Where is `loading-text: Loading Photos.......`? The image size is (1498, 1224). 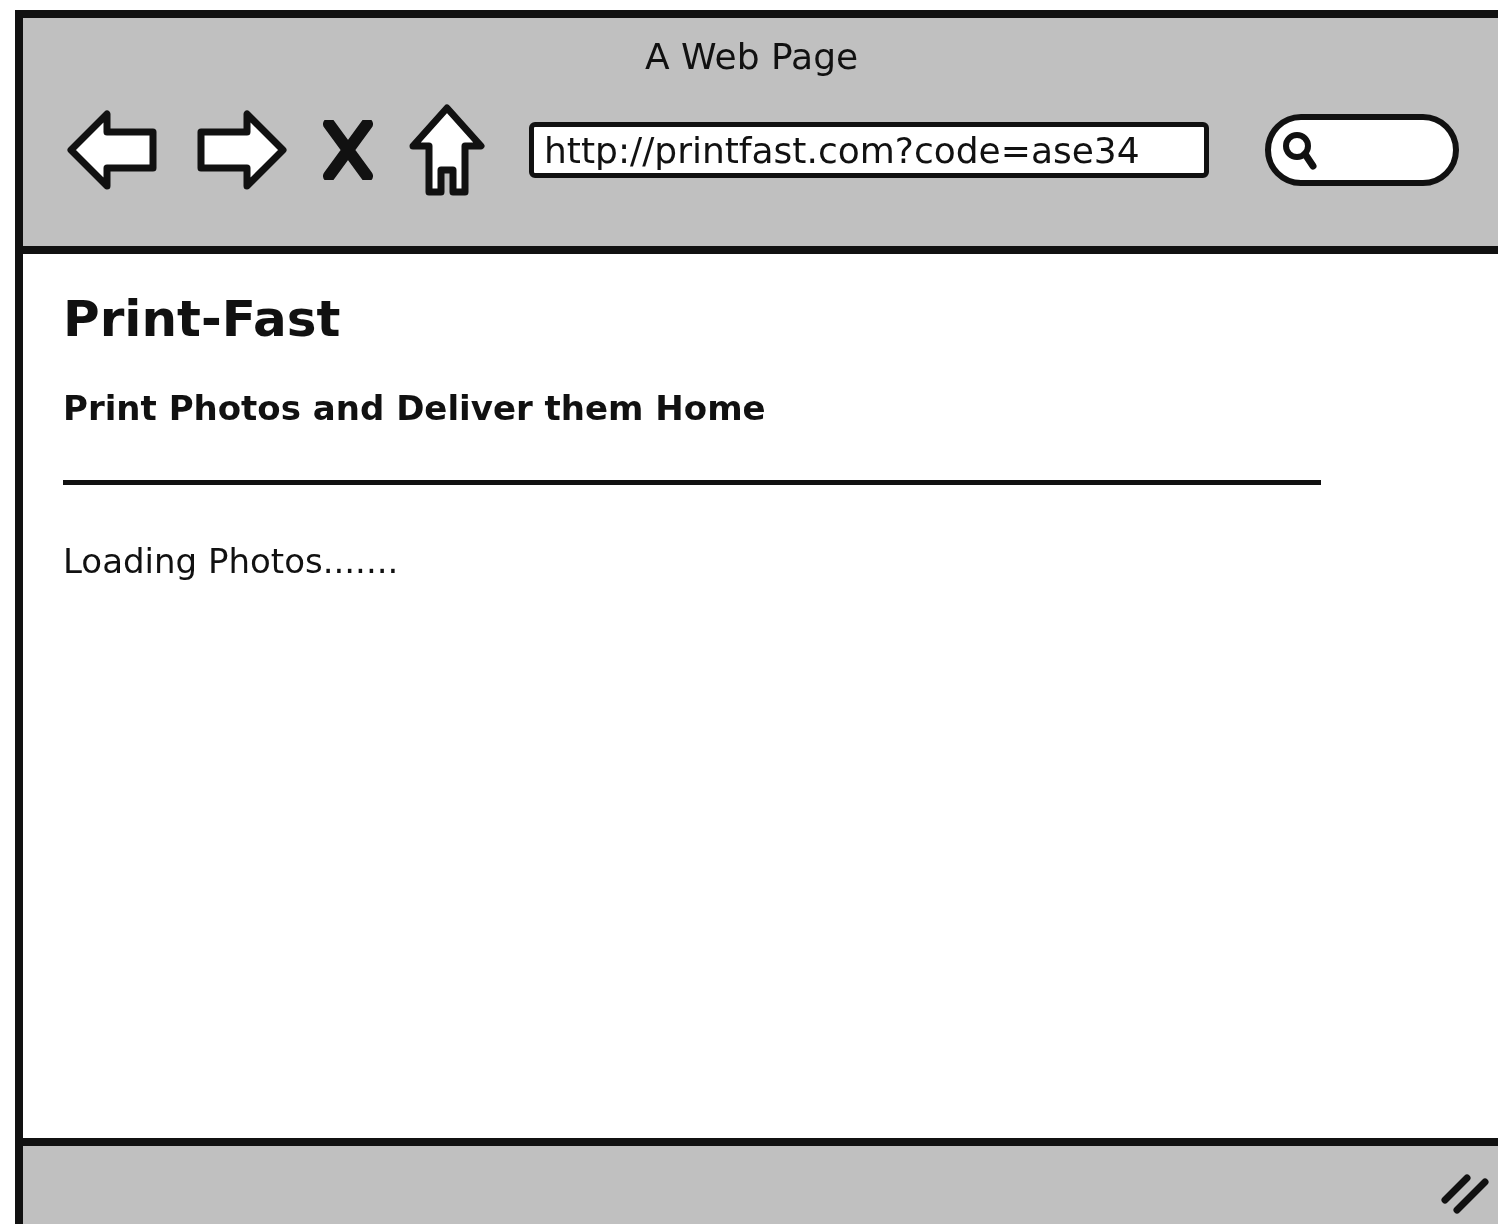
loading-text: Loading Photos....... is located at coordinates (231, 561).